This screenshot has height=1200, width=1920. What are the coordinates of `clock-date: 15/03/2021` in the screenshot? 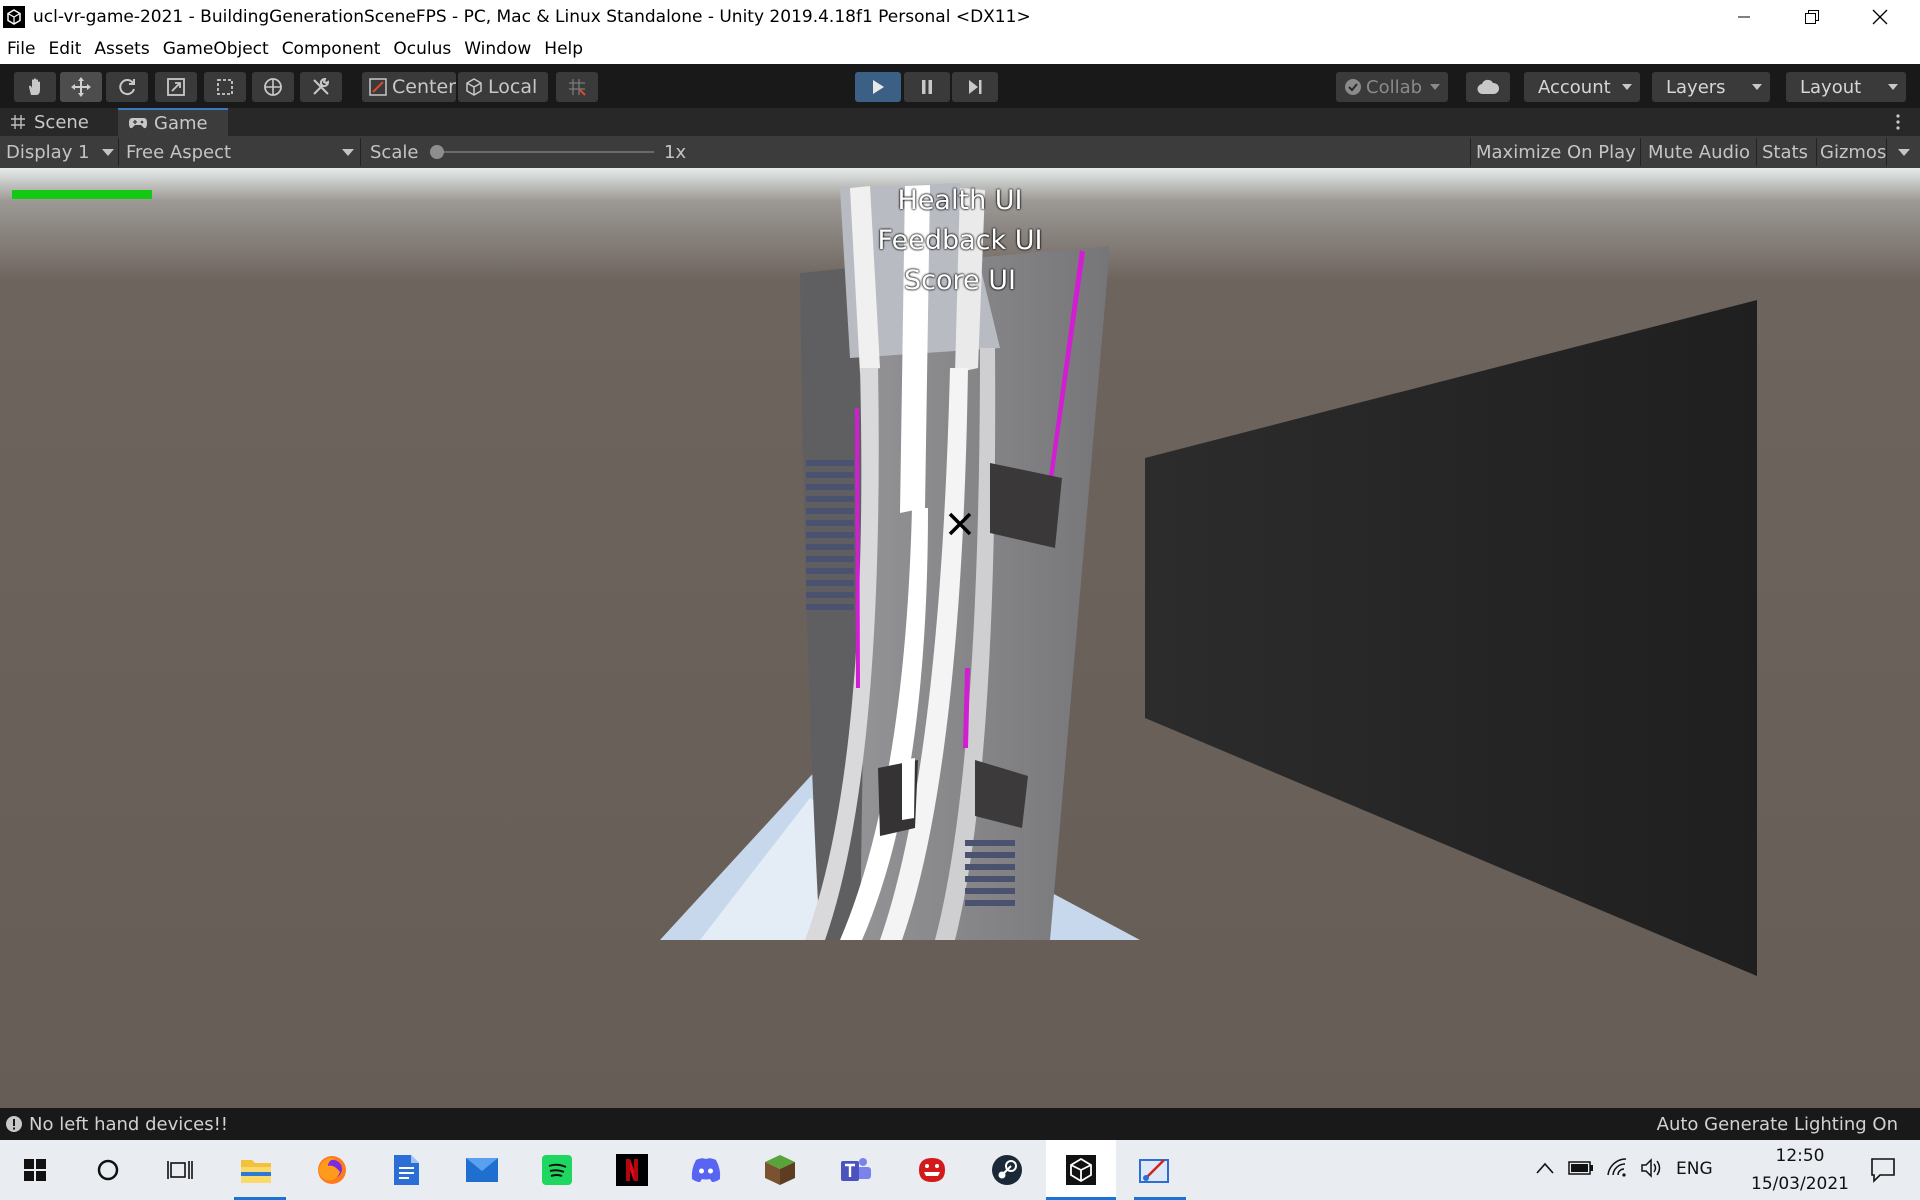 It's located at (1800, 1184).